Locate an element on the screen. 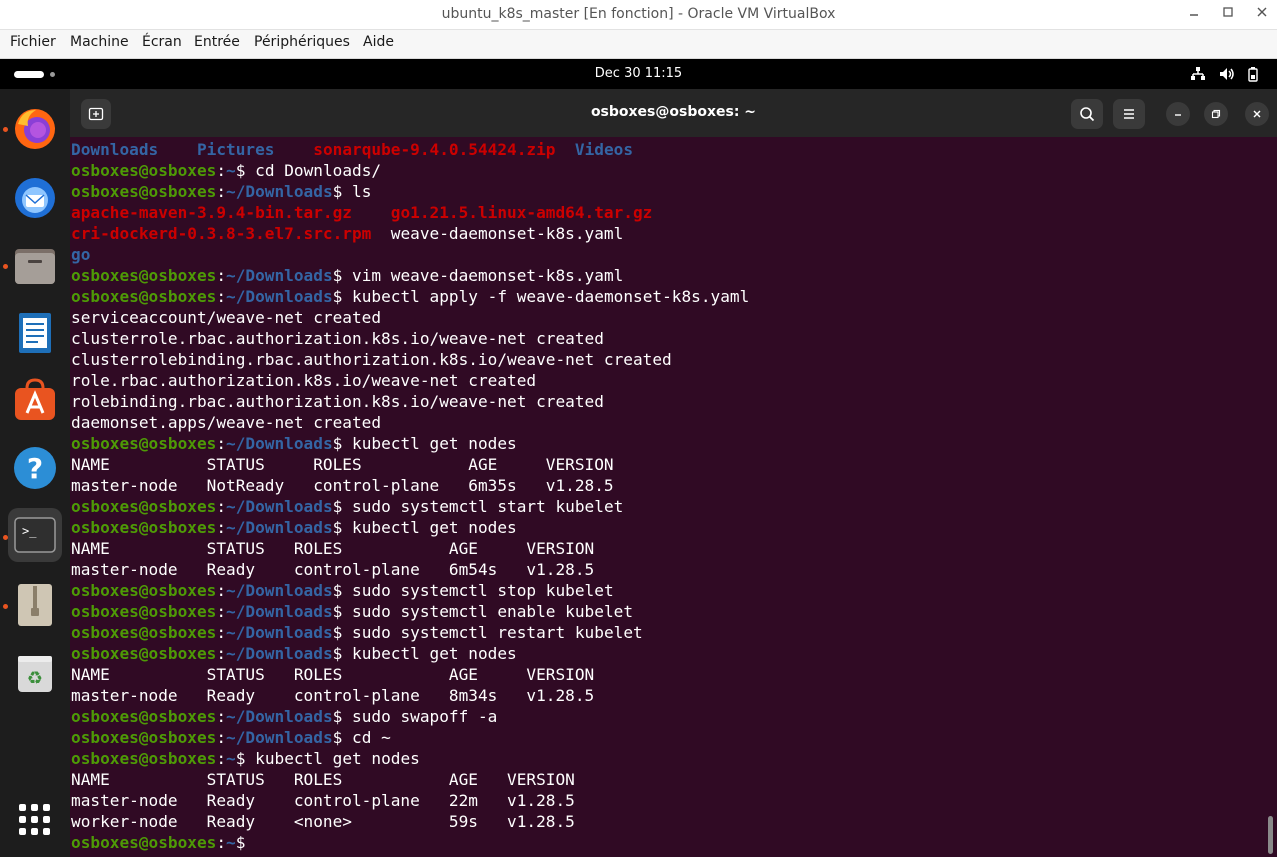 The image size is (1277, 857). output-text: worker-node Ready <none> 59s v1.28.5 is located at coordinates (323, 821).